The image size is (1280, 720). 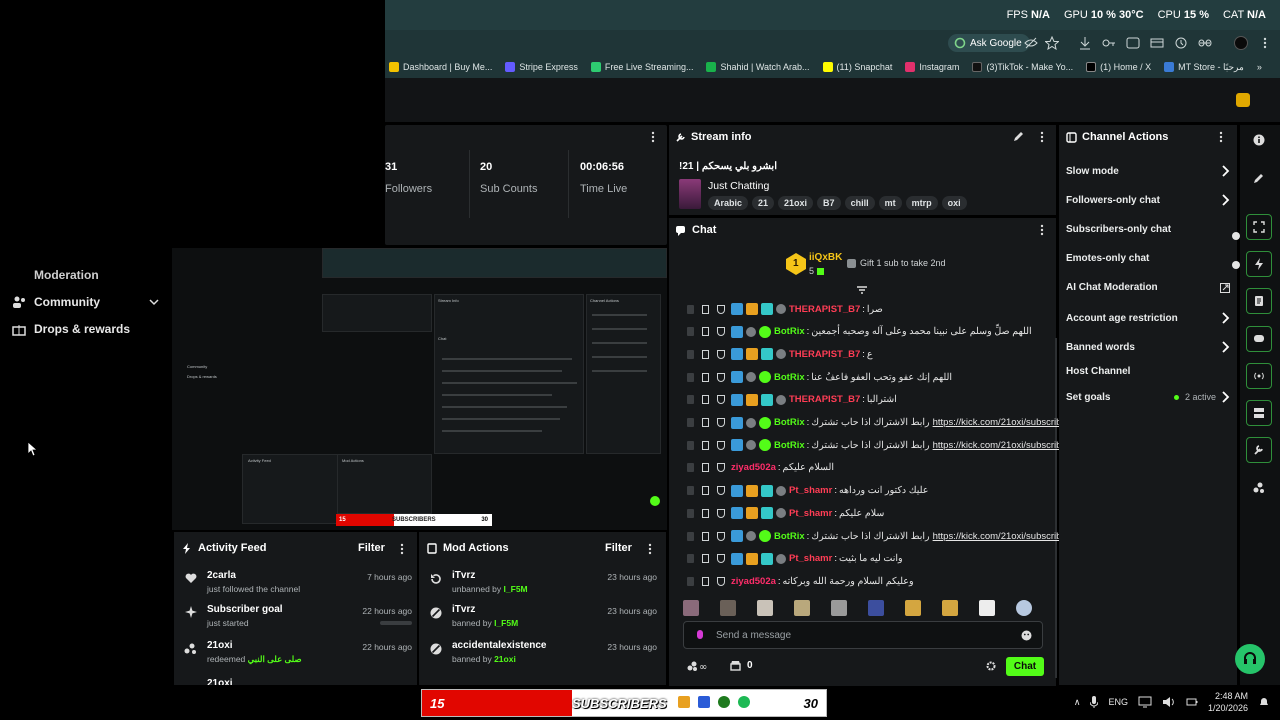 What do you see at coordinates (829, 203) in the screenshot?
I see `tag: B7` at bounding box center [829, 203].